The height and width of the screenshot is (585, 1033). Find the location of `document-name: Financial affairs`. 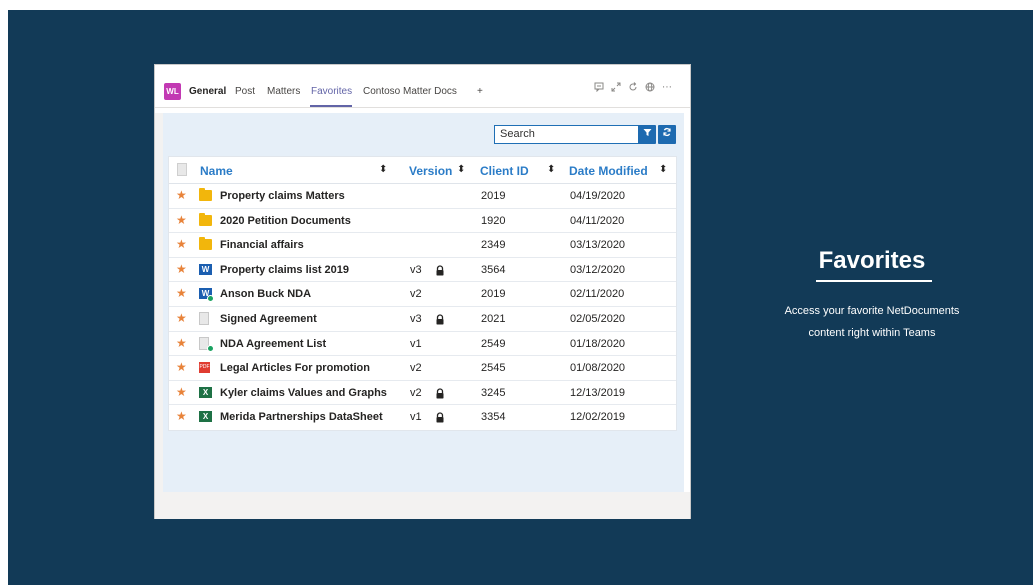

document-name: Financial affairs is located at coordinates (262, 245).